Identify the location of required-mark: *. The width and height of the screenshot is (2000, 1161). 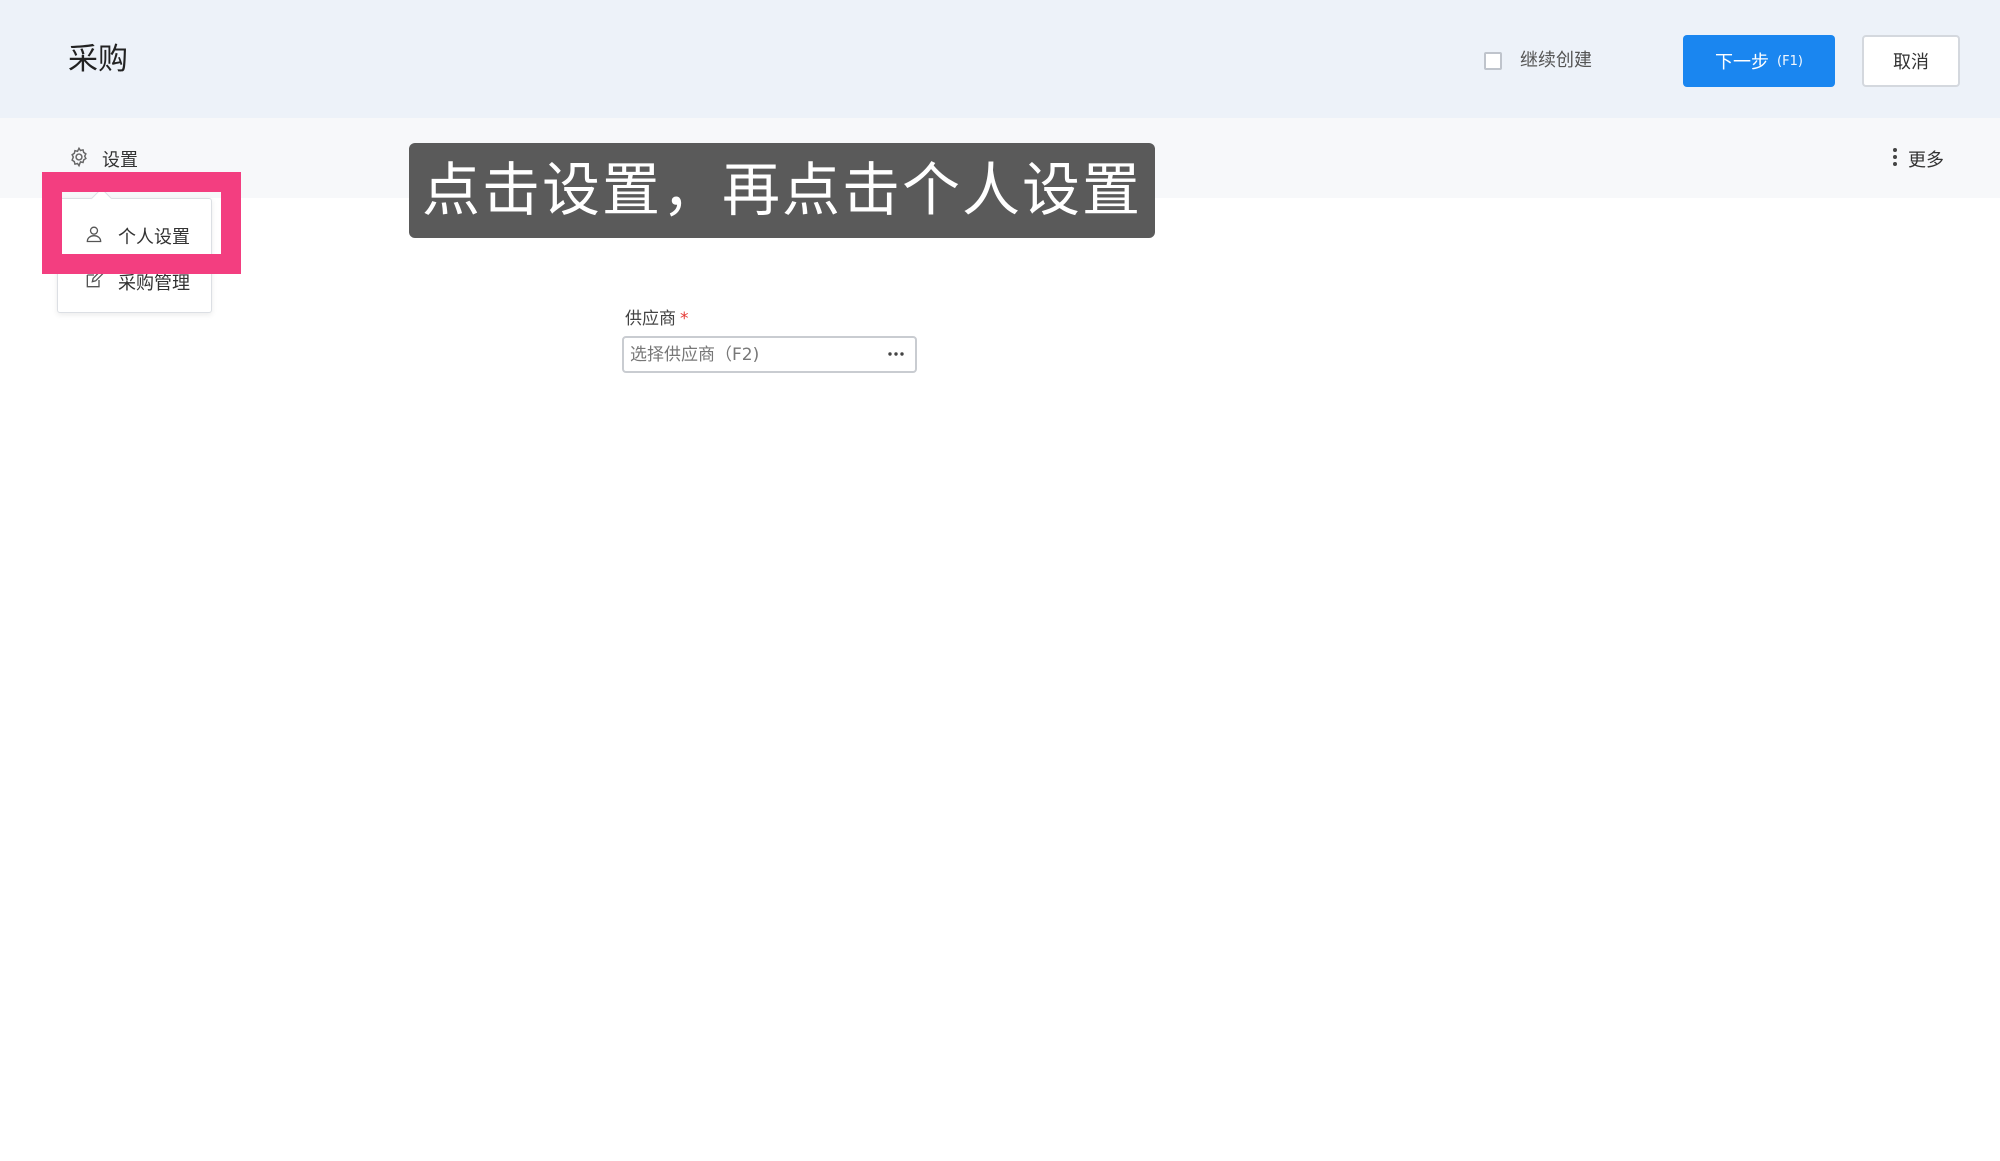
(684, 319).